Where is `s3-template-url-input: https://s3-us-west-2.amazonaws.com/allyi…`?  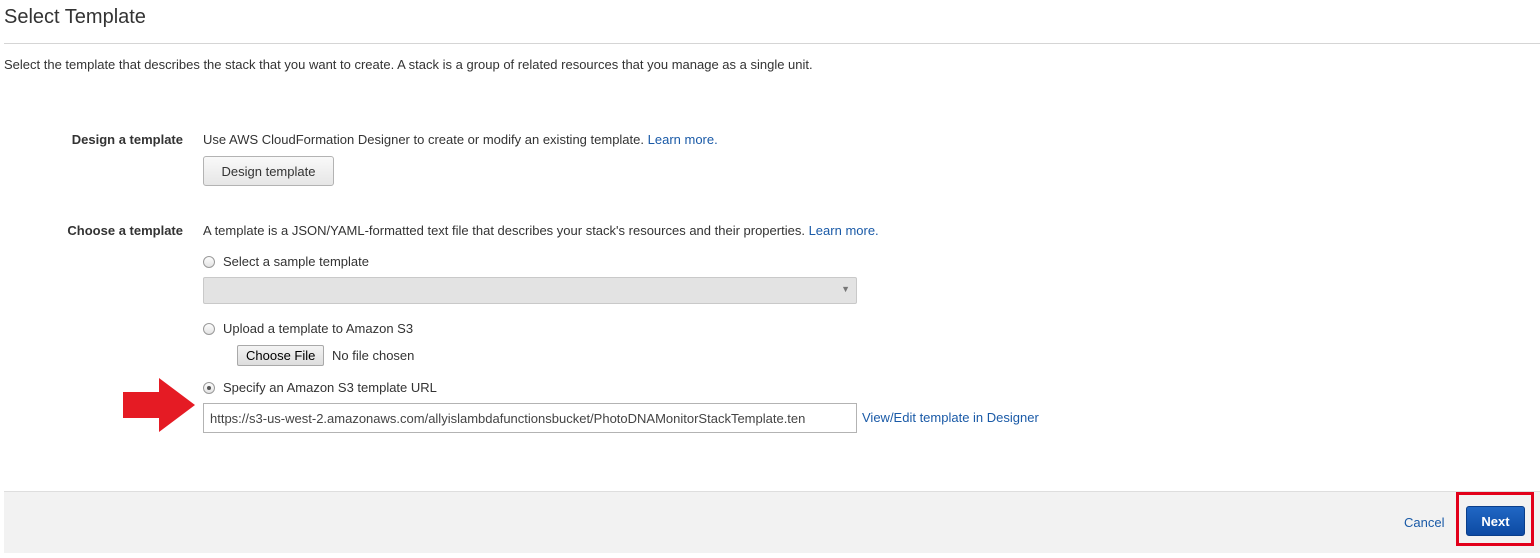 s3-template-url-input: https://s3-us-west-2.amazonaws.com/allyi… is located at coordinates (530, 418).